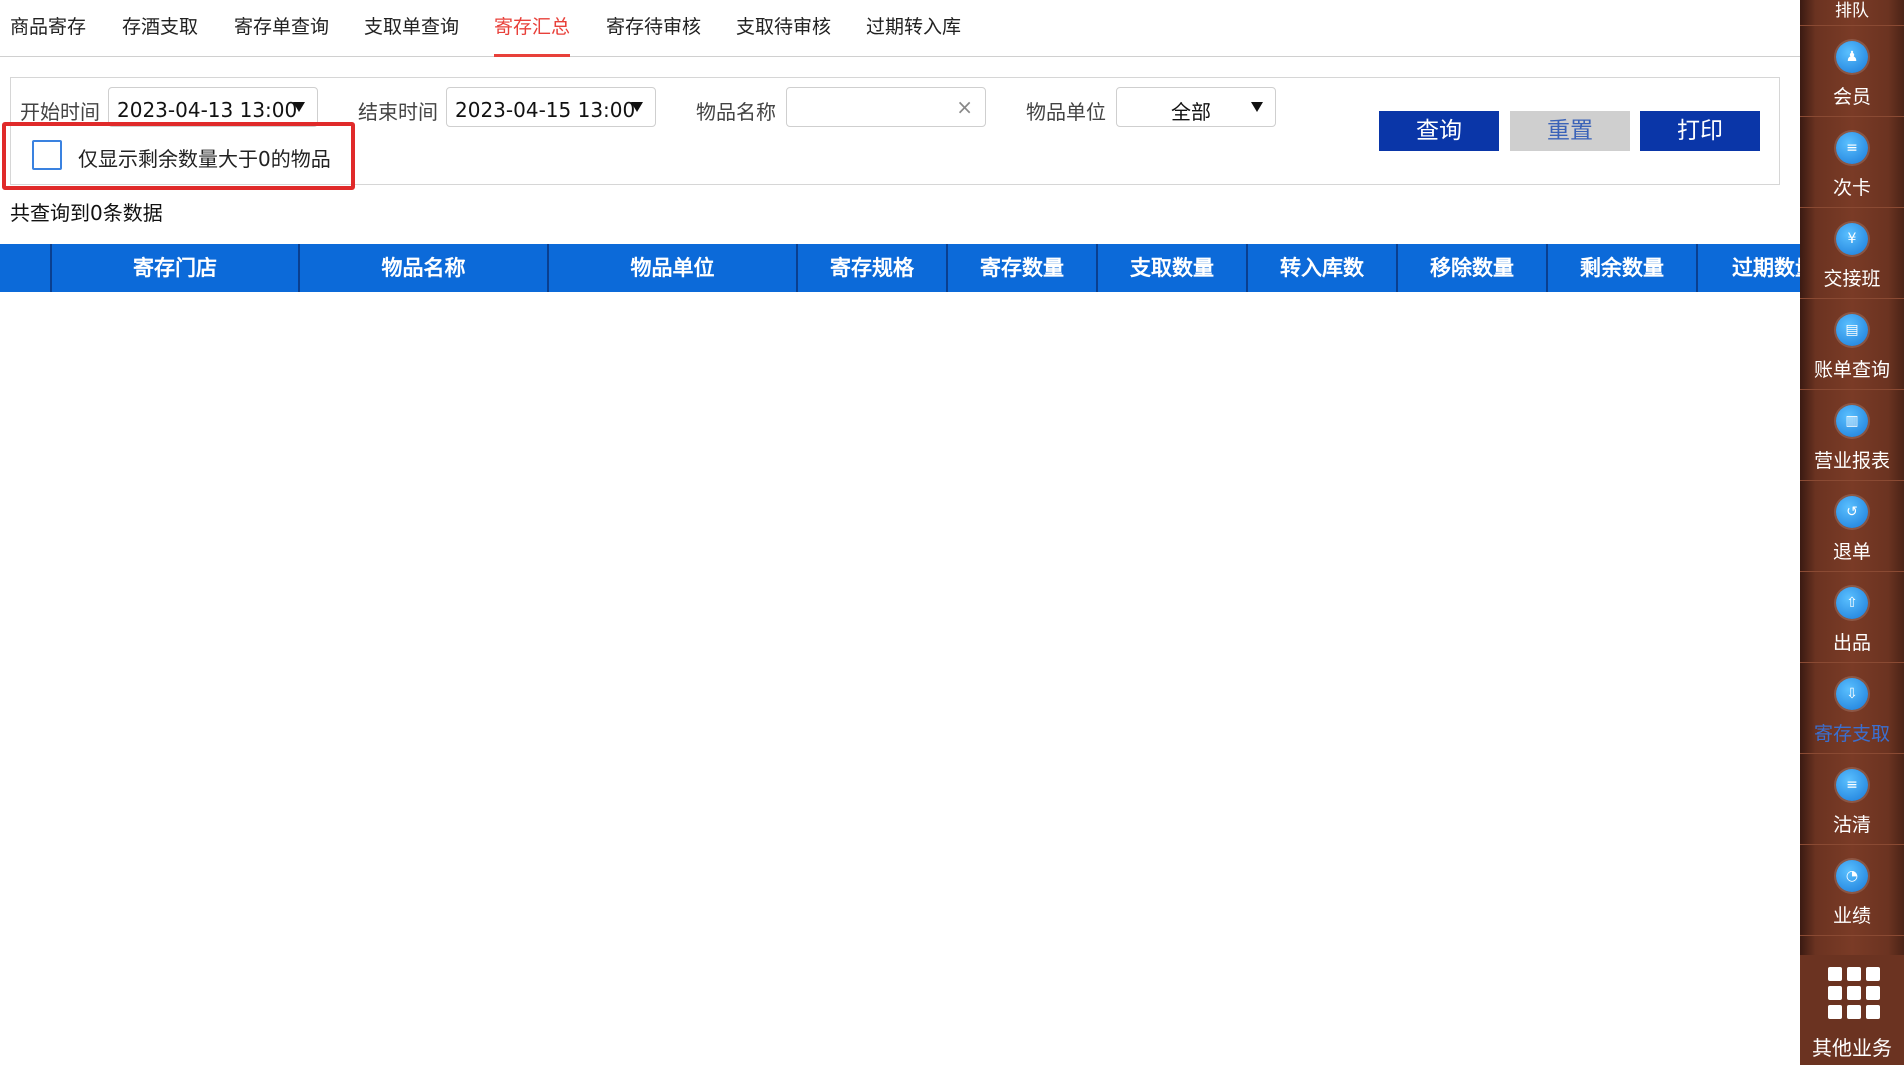  I want to click on item-name-label: 物品名称, so click(736, 112).